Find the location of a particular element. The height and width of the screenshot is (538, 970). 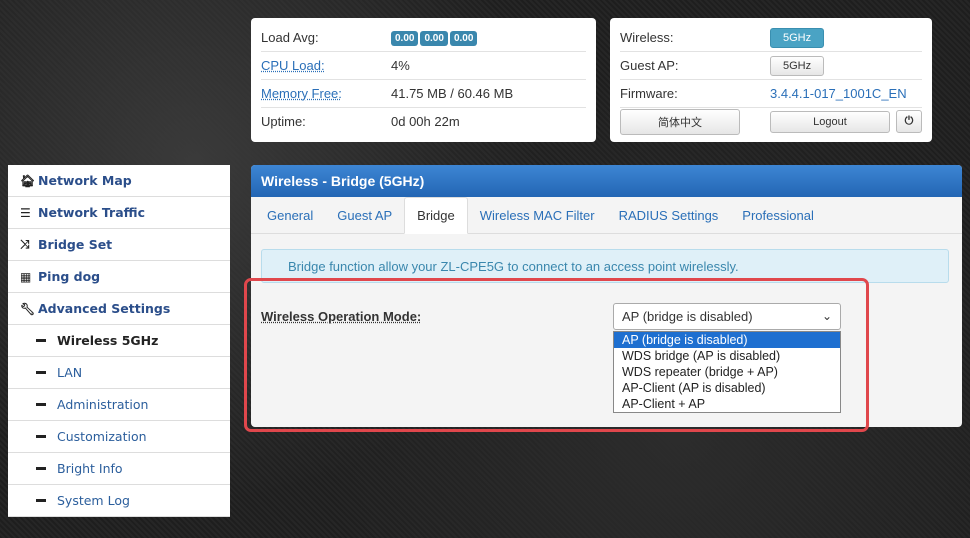

sidebar-subitem-label: Customization is located at coordinates (102, 436).